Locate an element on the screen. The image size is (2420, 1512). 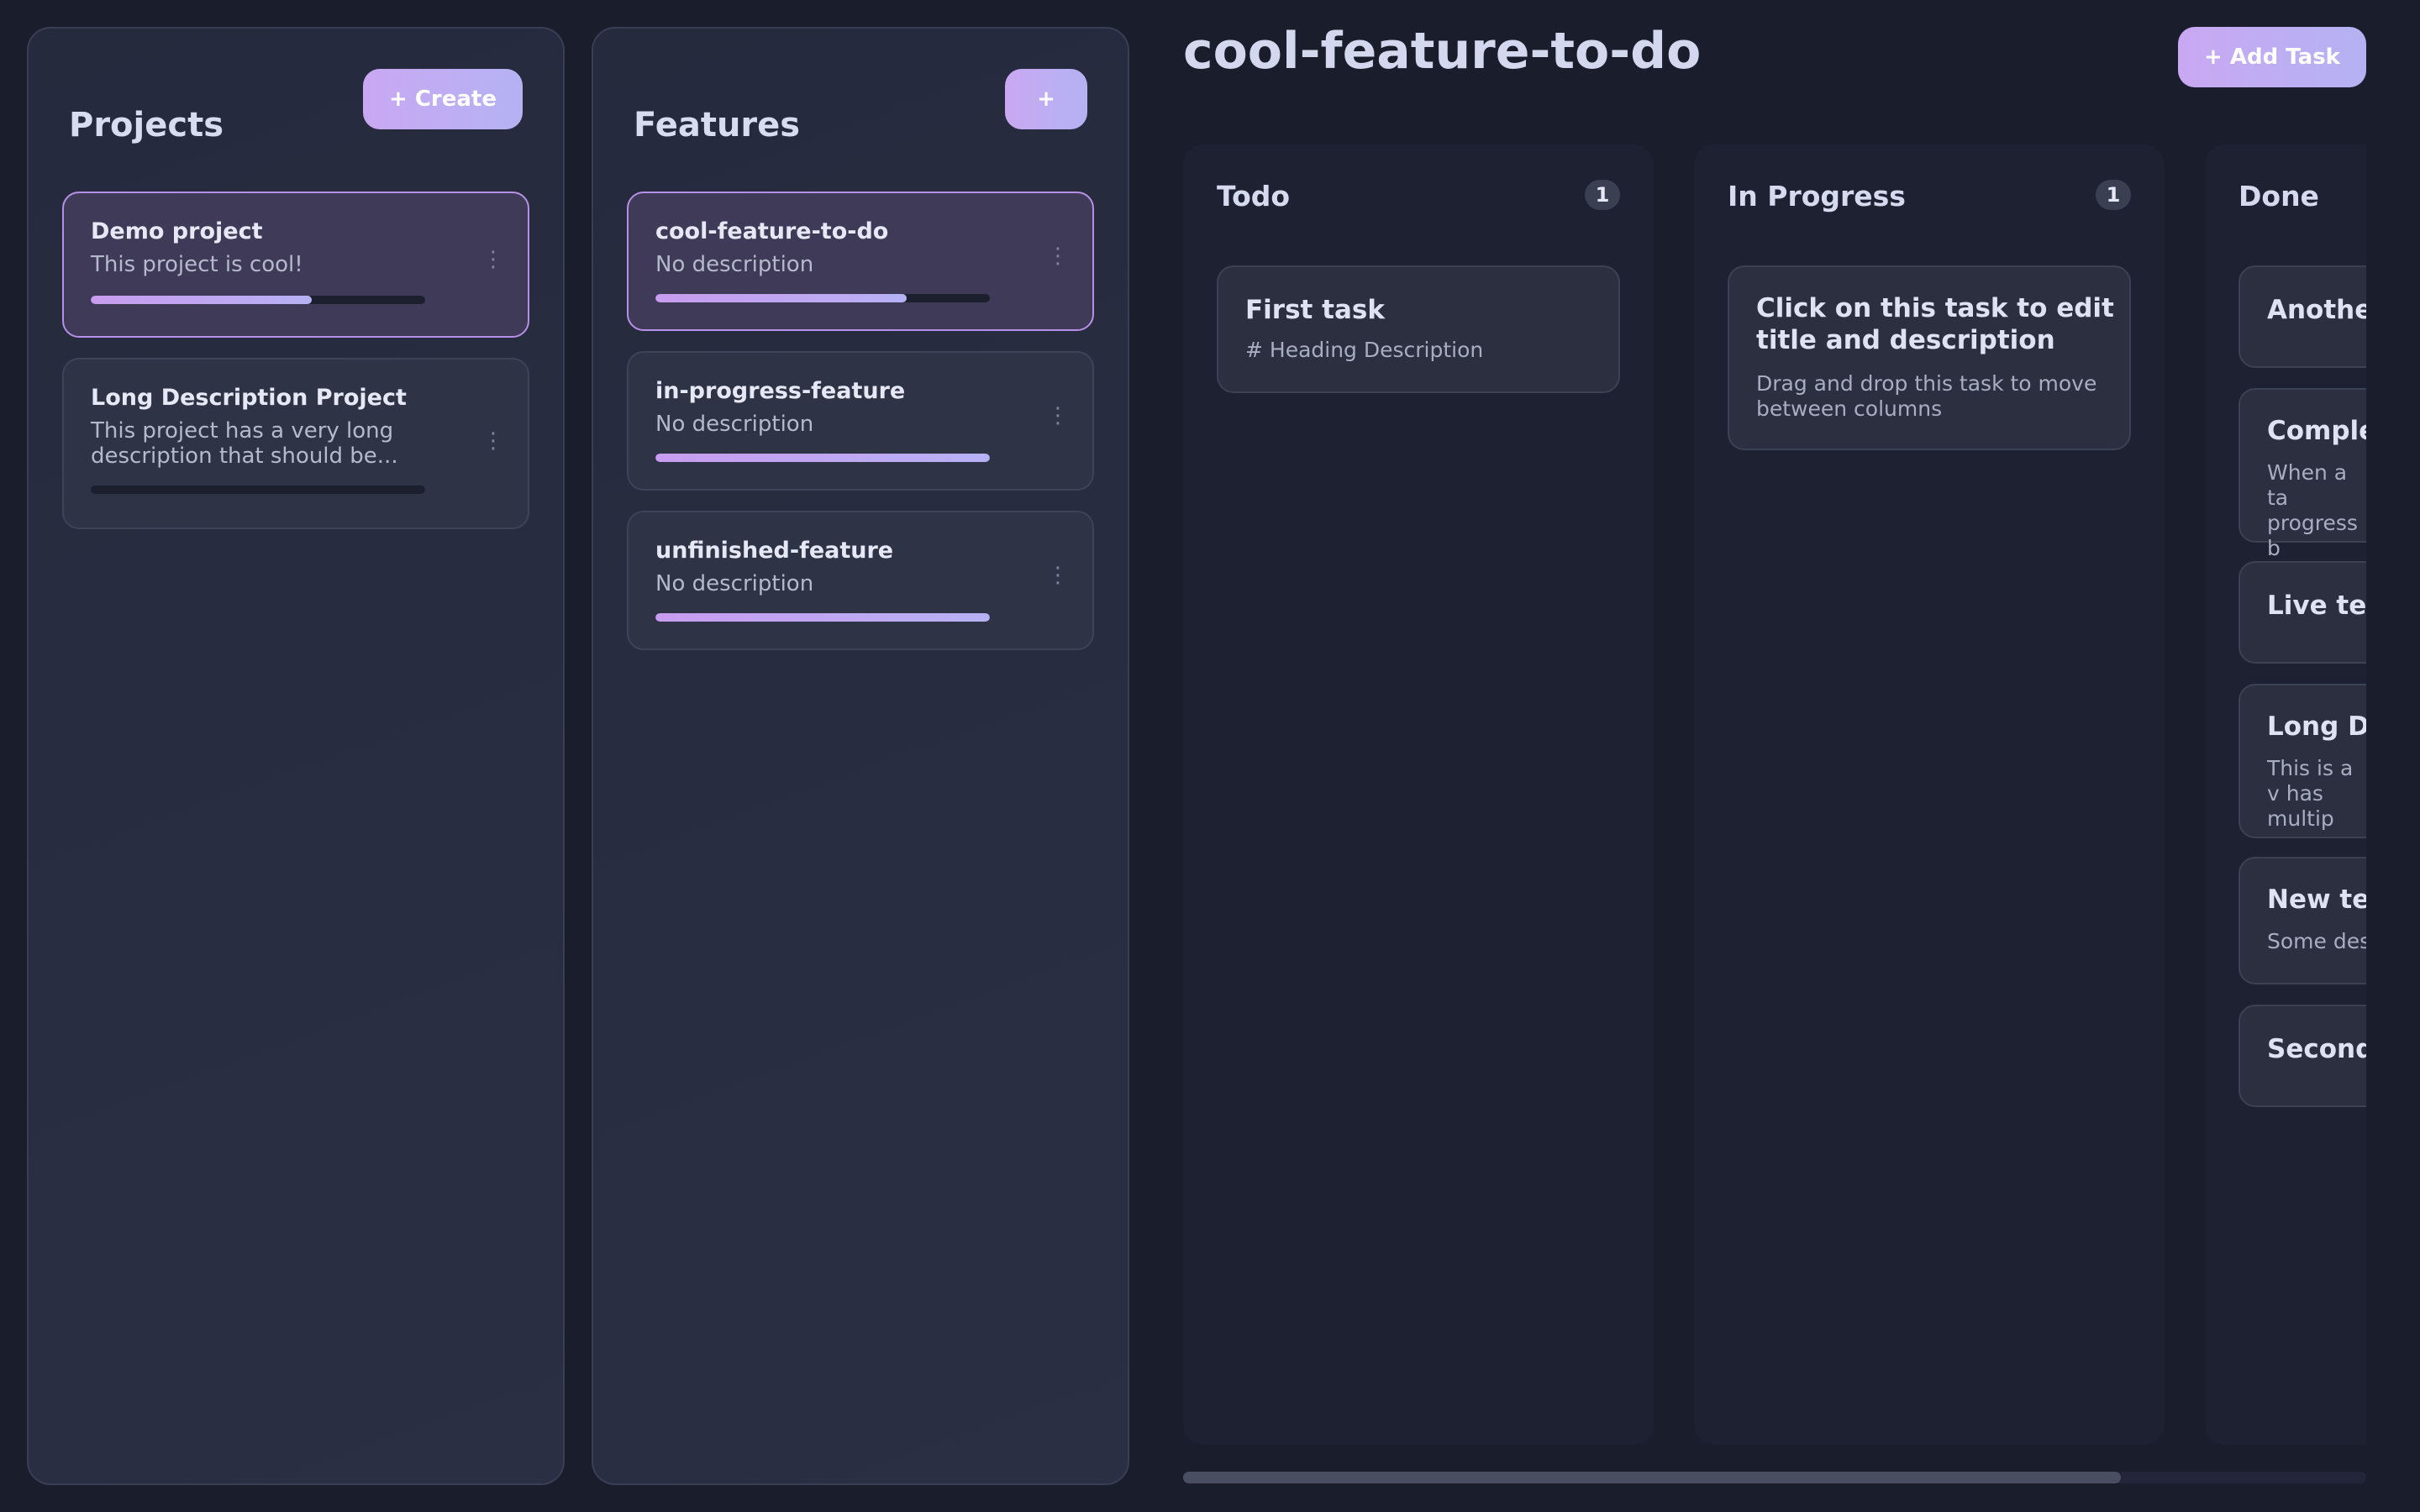
project-card: Demo project This project is cool! ⋮ is located at coordinates (295, 265).